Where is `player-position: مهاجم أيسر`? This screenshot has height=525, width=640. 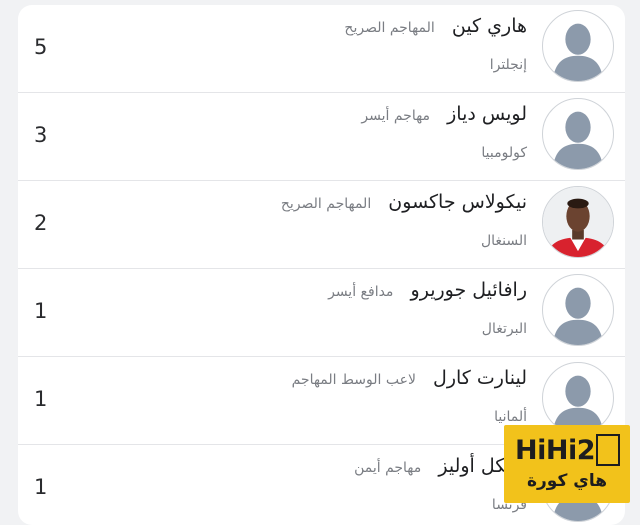
player-position: مهاجم أيسر is located at coordinates (396, 116).